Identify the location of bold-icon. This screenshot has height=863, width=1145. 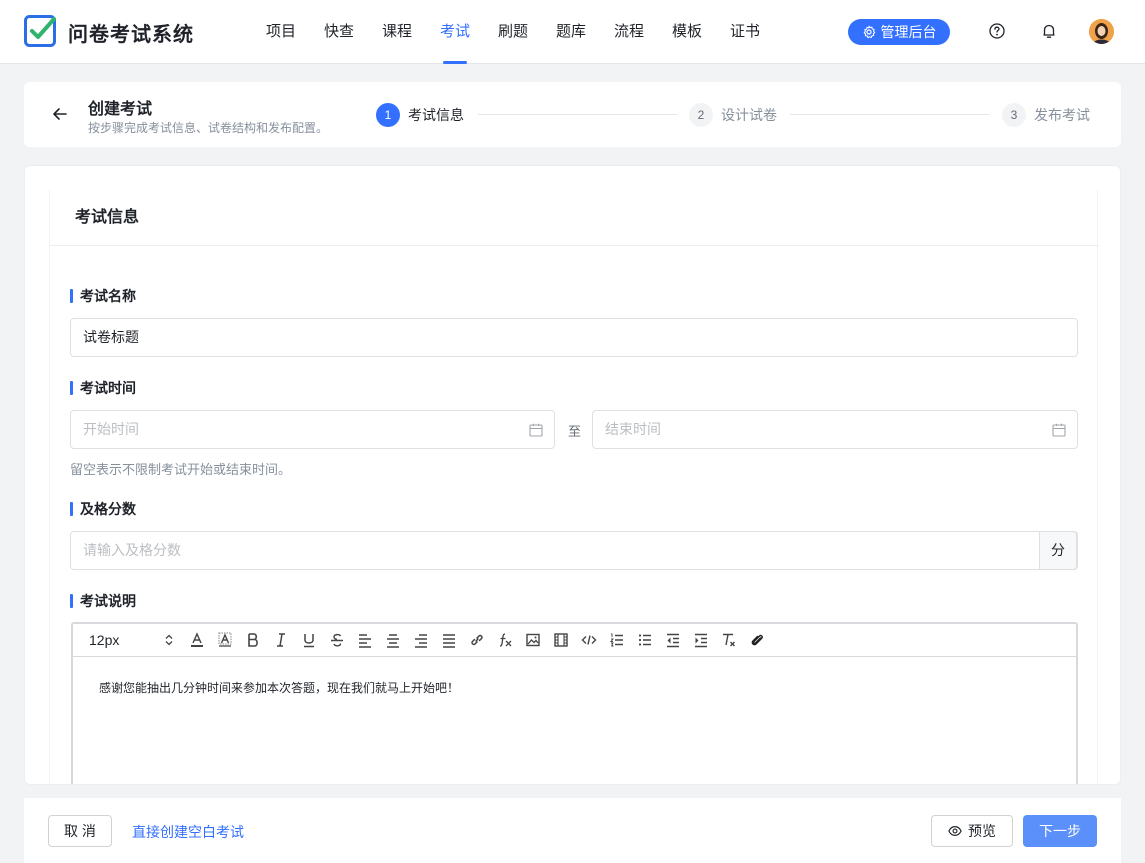
(253, 640).